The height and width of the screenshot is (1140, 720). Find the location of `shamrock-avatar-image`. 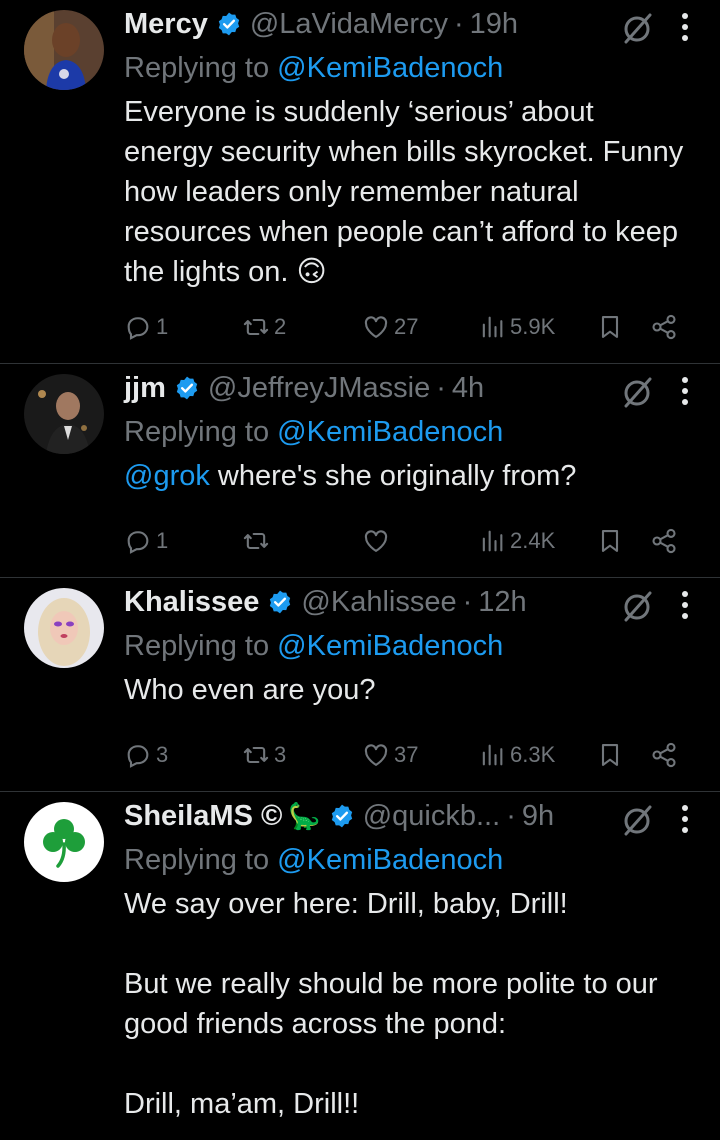

shamrock-avatar-image is located at coordinates (64, 842).